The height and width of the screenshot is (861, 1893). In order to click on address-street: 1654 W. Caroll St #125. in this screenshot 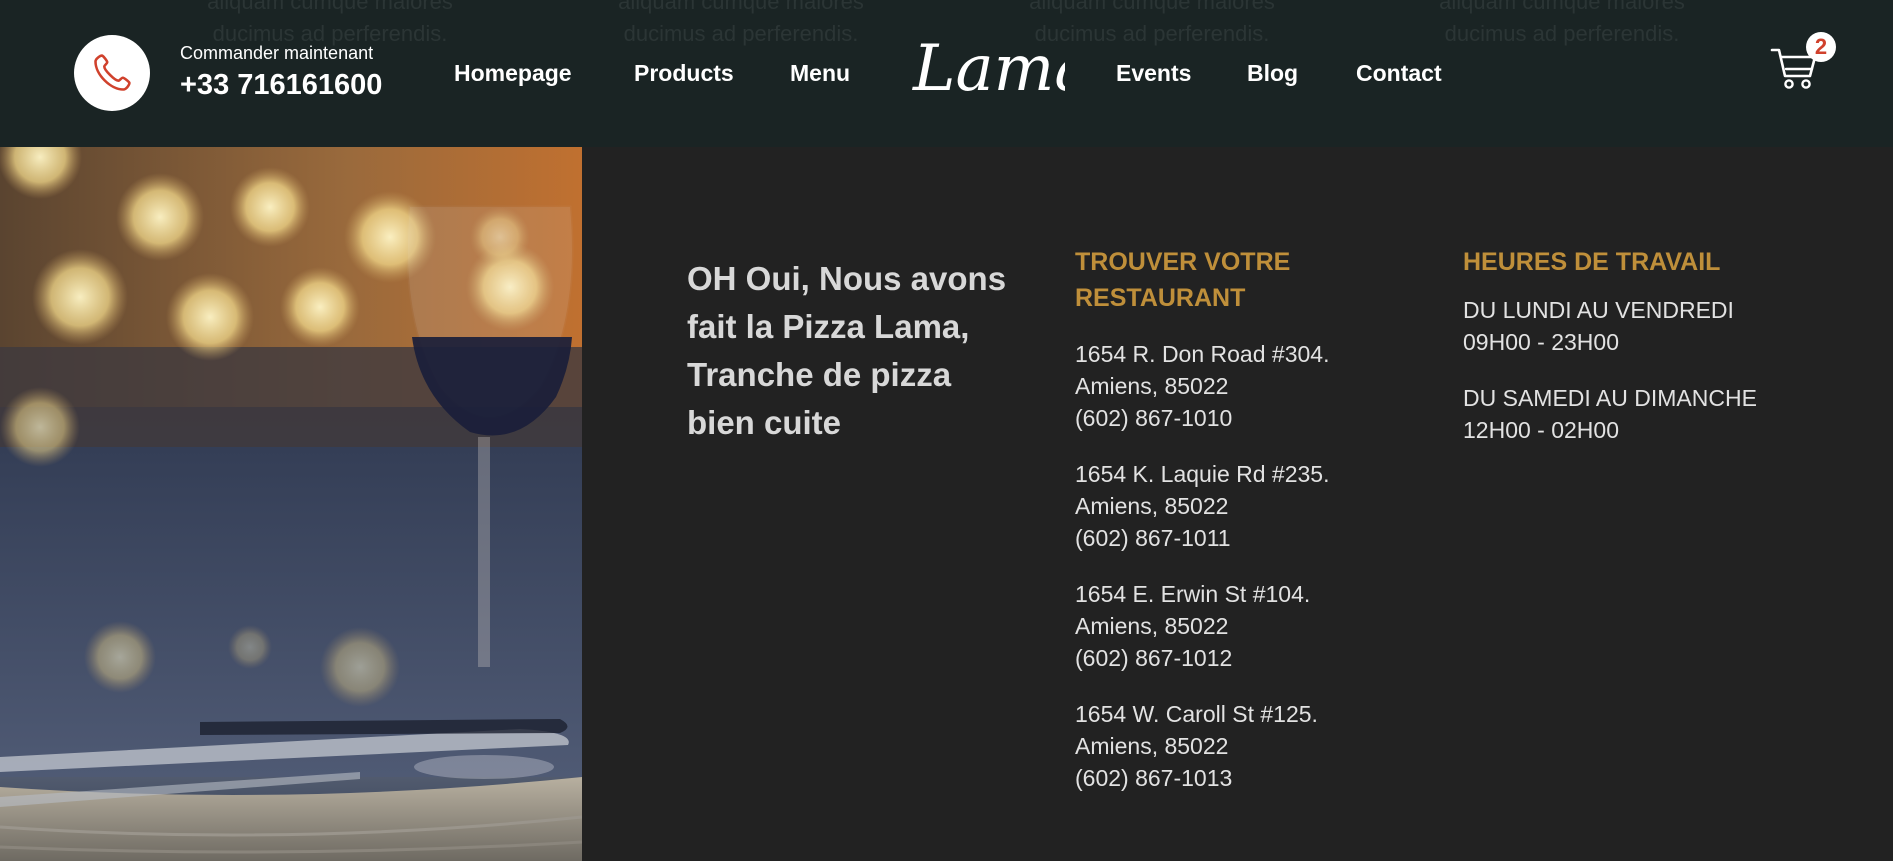, I will do `click(1196, 714)`.